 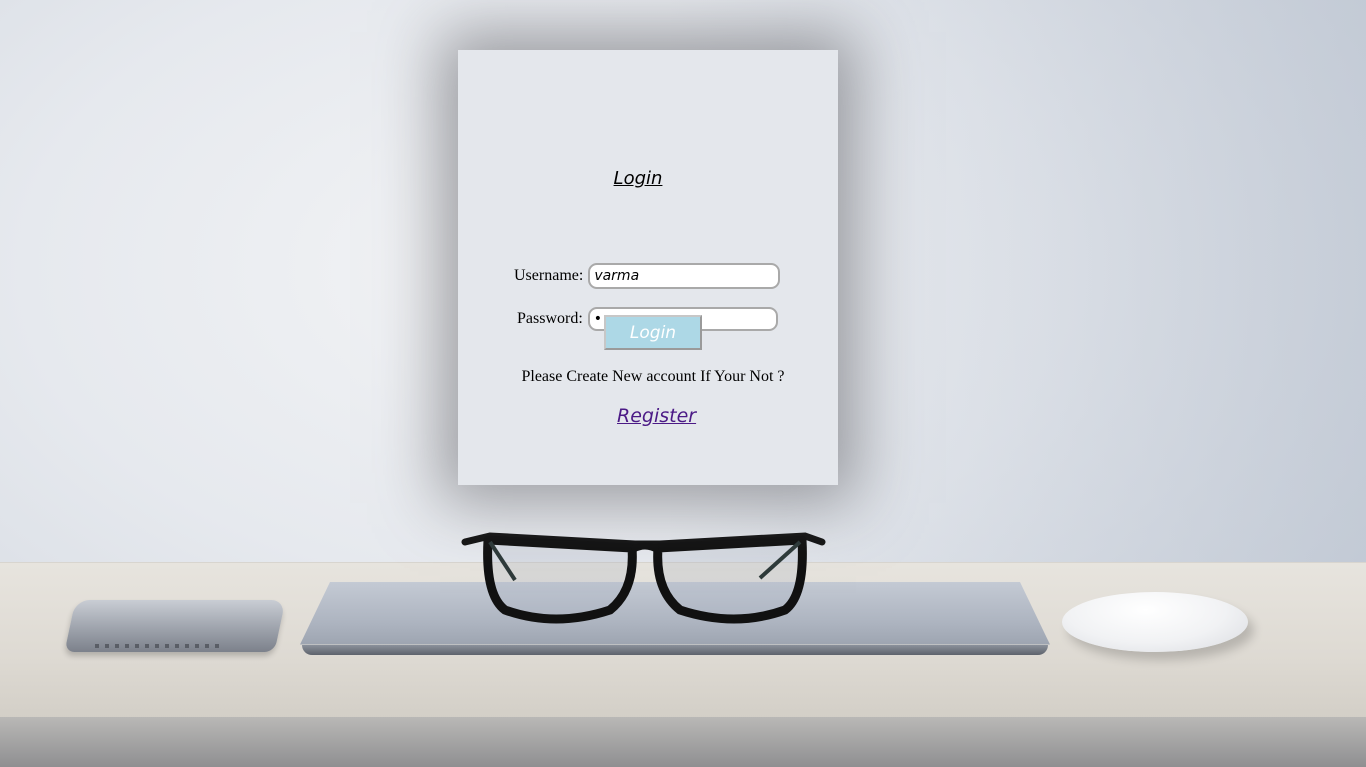 What do you see at coordinates (653, 376) in the screenshot?
I see `create-account-prompt-text: Please Create New account If Your Not ?` at bounding box center [653, 376].